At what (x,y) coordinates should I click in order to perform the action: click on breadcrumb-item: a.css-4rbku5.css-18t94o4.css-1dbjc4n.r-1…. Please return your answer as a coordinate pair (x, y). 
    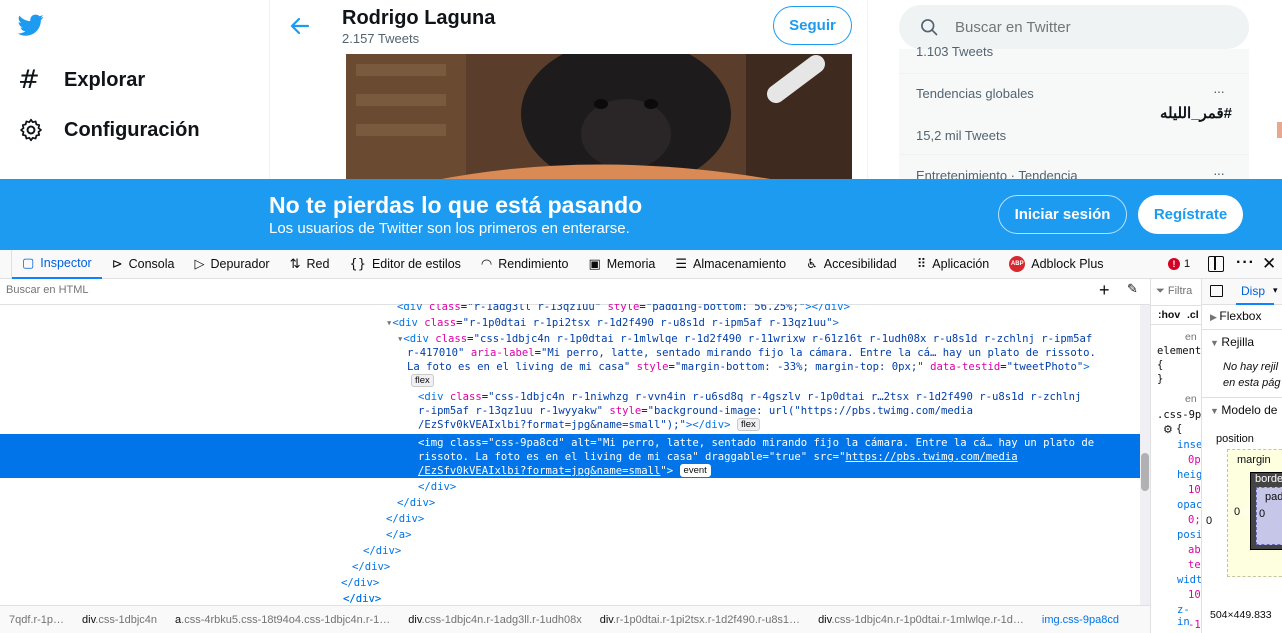
    Looking at the image, I should click on (282, 620).